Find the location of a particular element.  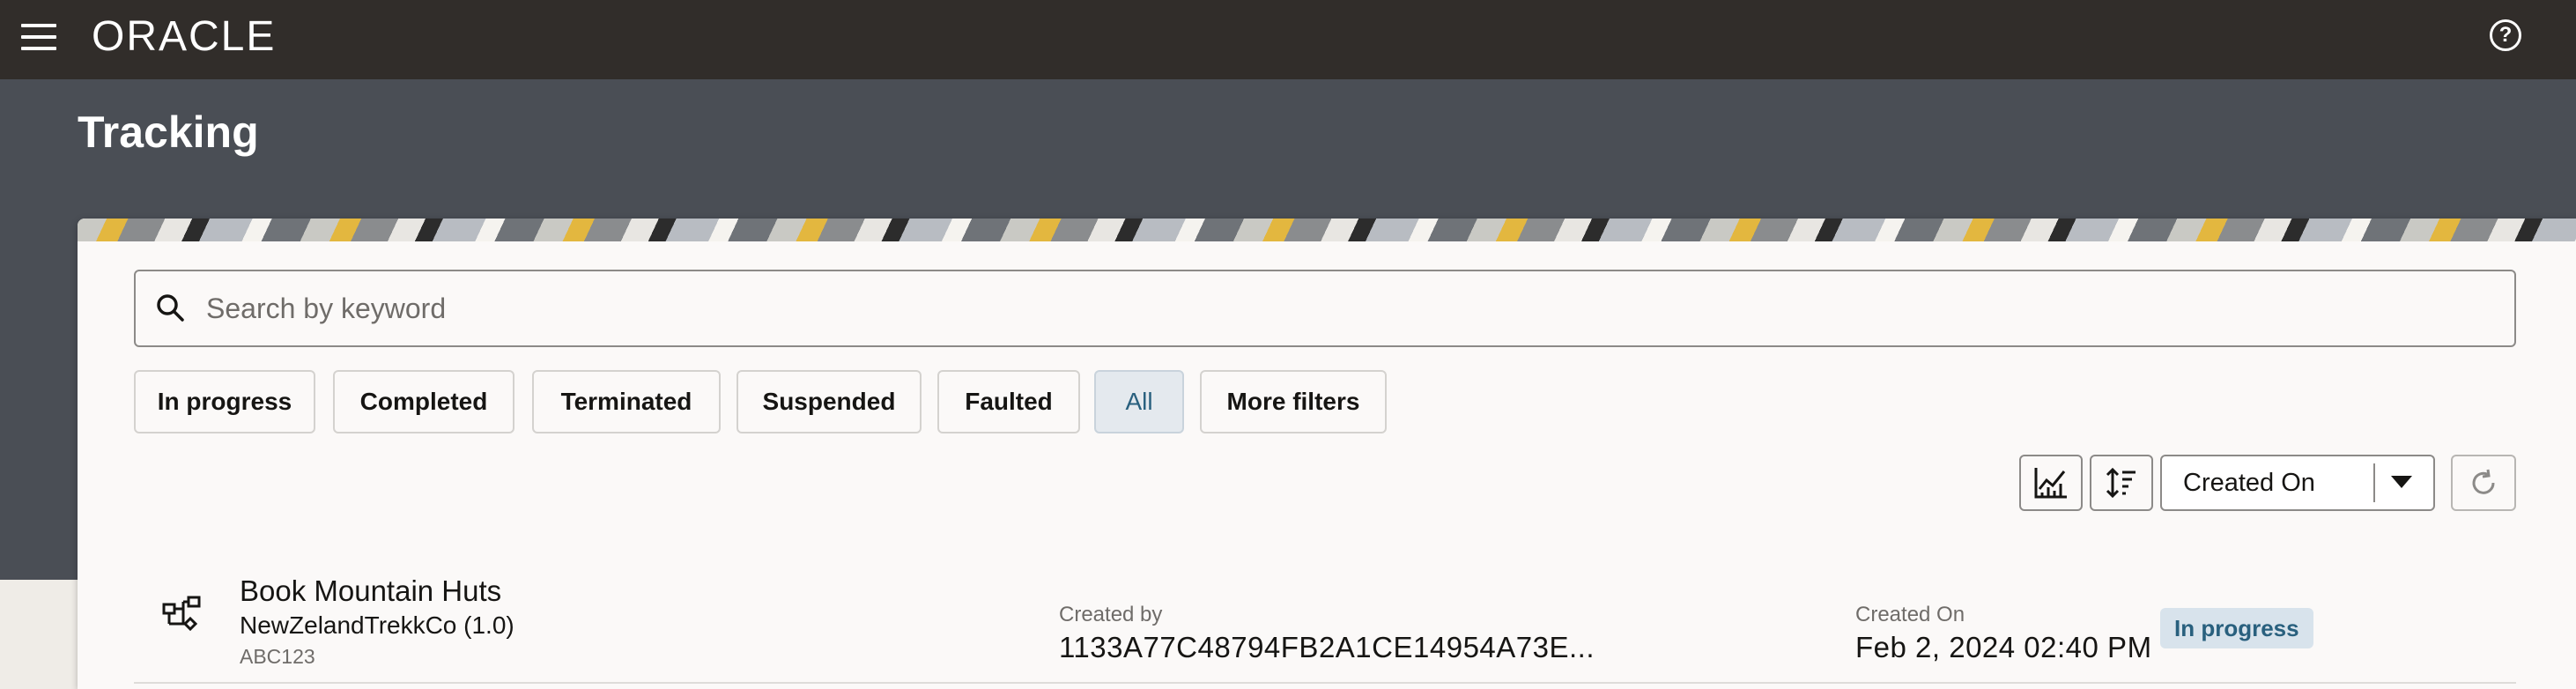

filter-suspended: Suspended is located at coordinates (830, 401).